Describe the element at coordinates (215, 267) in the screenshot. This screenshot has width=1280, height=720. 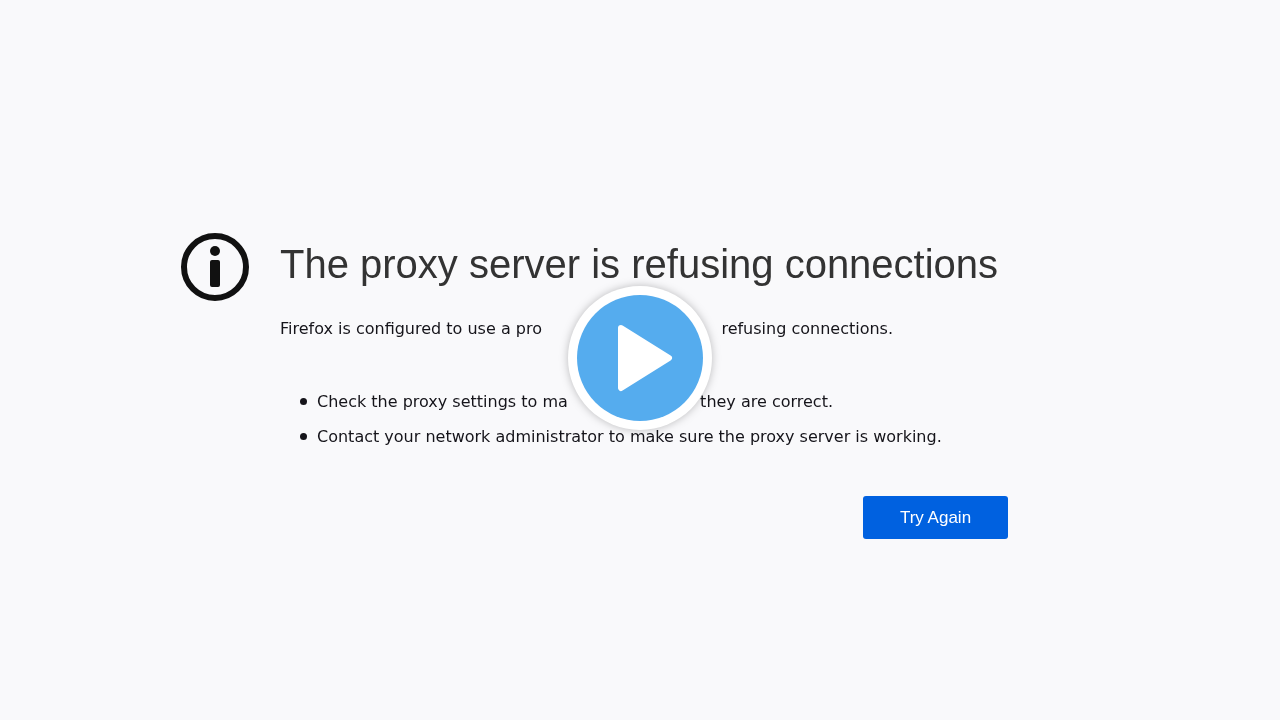
I see `info-icon` at that location.